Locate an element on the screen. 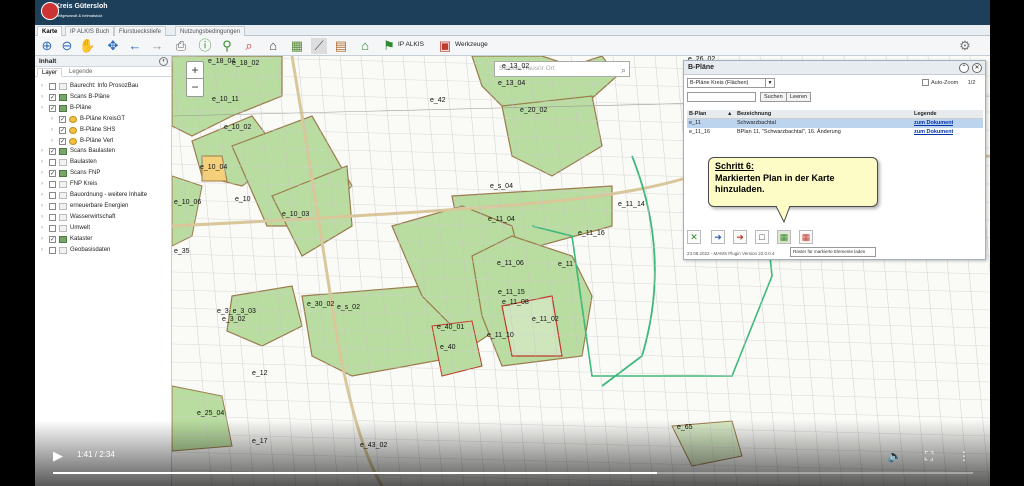  tab-ip-alkis-buch: IP ALKIS Buch is located at coordinates (90, 31).